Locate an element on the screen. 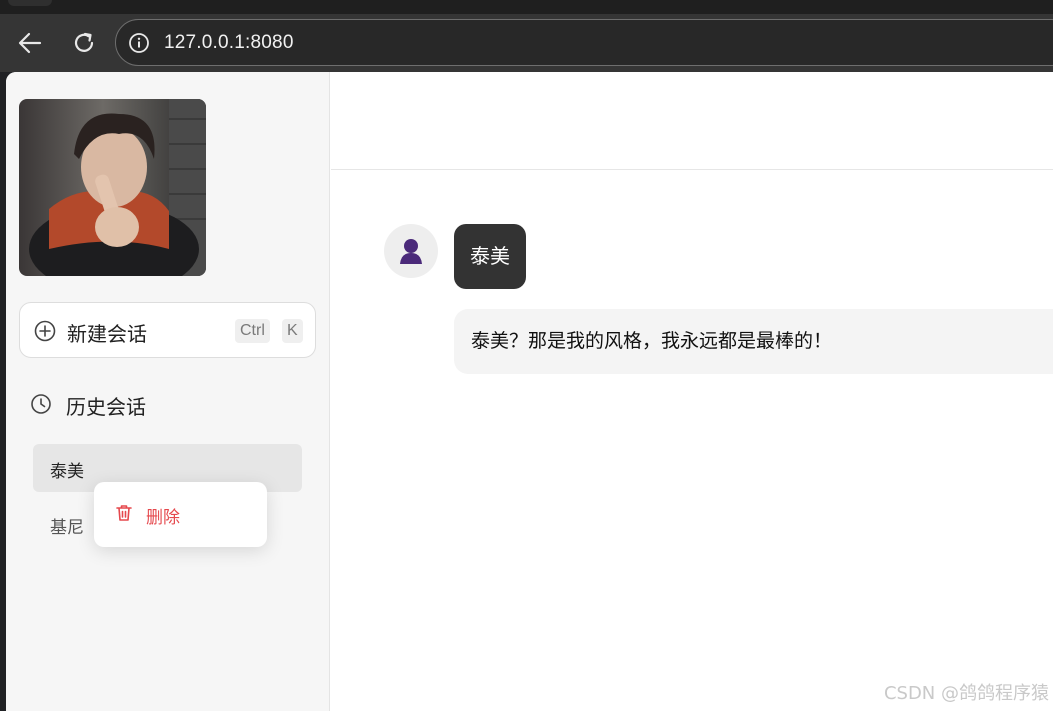 This screenshot has height=711, width=1053. conversation-title: 泰美 is located at coordinates (67, 472).